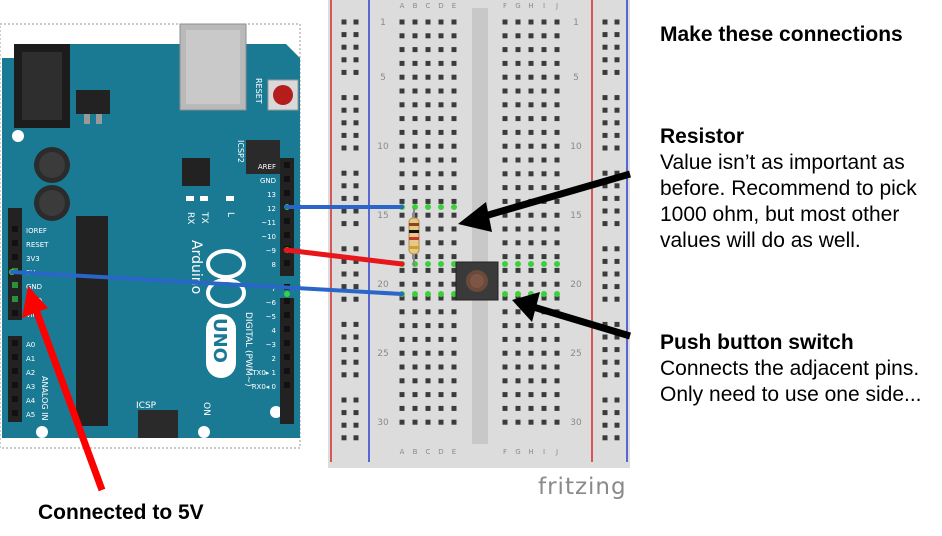 The height and width of the screenshot is (536, 942). What do you see at coordinates (268, 223) in the screenshot?
I see `digital-pin-label: ~11` at bounding box center [268, 223].